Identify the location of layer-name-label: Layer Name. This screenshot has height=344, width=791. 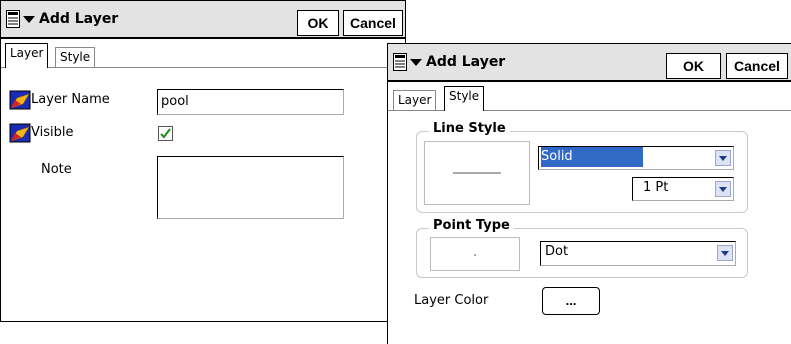
(70, 99).